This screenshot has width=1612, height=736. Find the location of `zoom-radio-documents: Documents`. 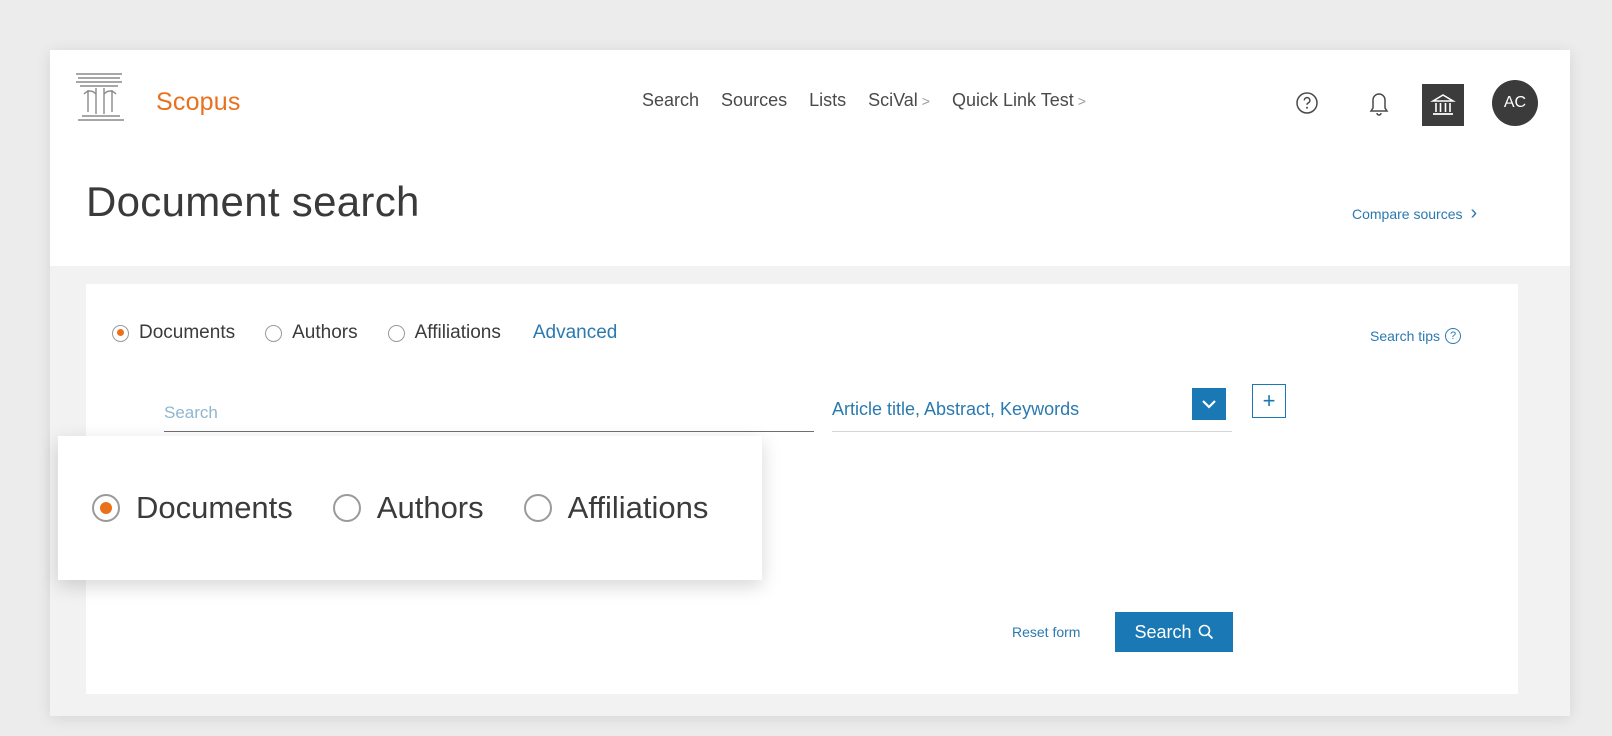

zoom-radio-documents: Documents is located at coordinates (192, 508).